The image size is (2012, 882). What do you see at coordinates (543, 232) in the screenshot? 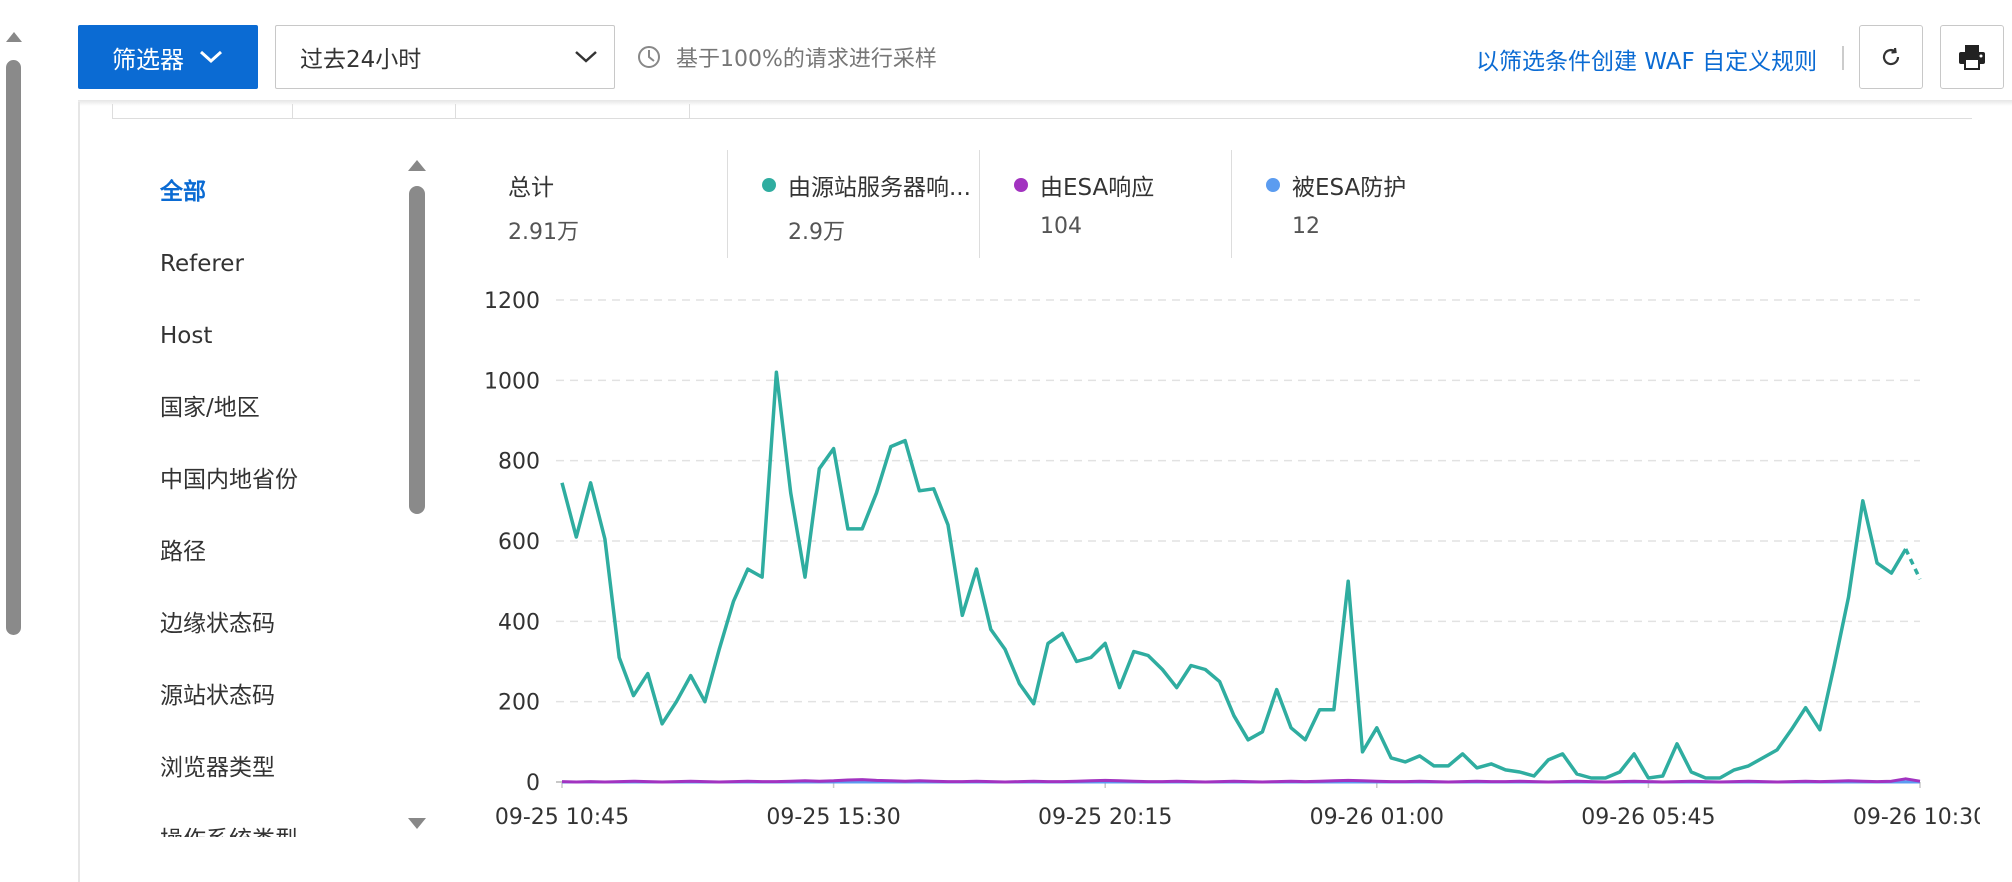
I see `stat-value: 2.91万` at bounding box center [543, 232].